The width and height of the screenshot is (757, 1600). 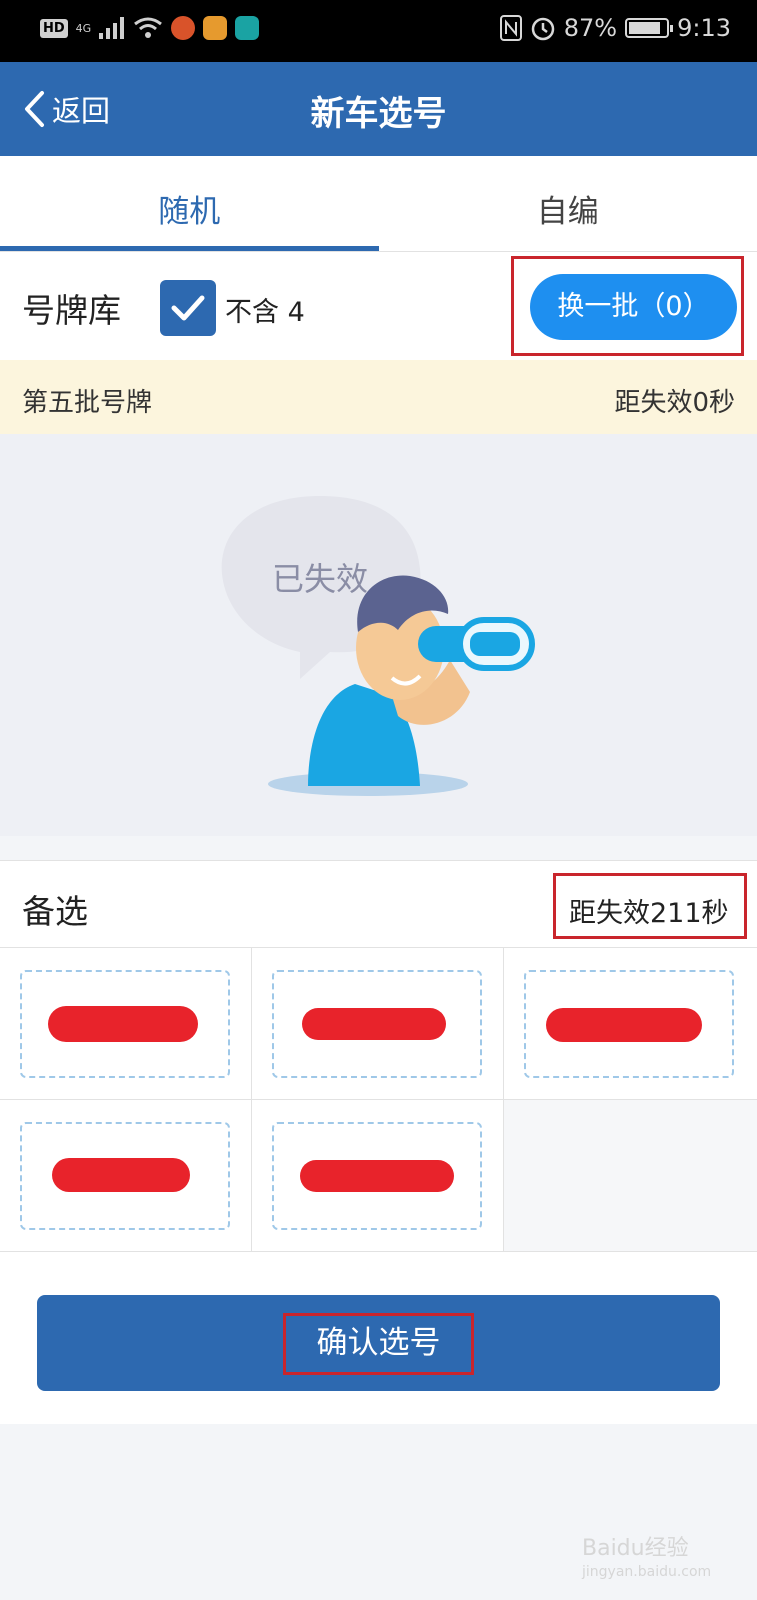 I want to click on exclude-four-label: 不含 4, so click(x=265, y=312).